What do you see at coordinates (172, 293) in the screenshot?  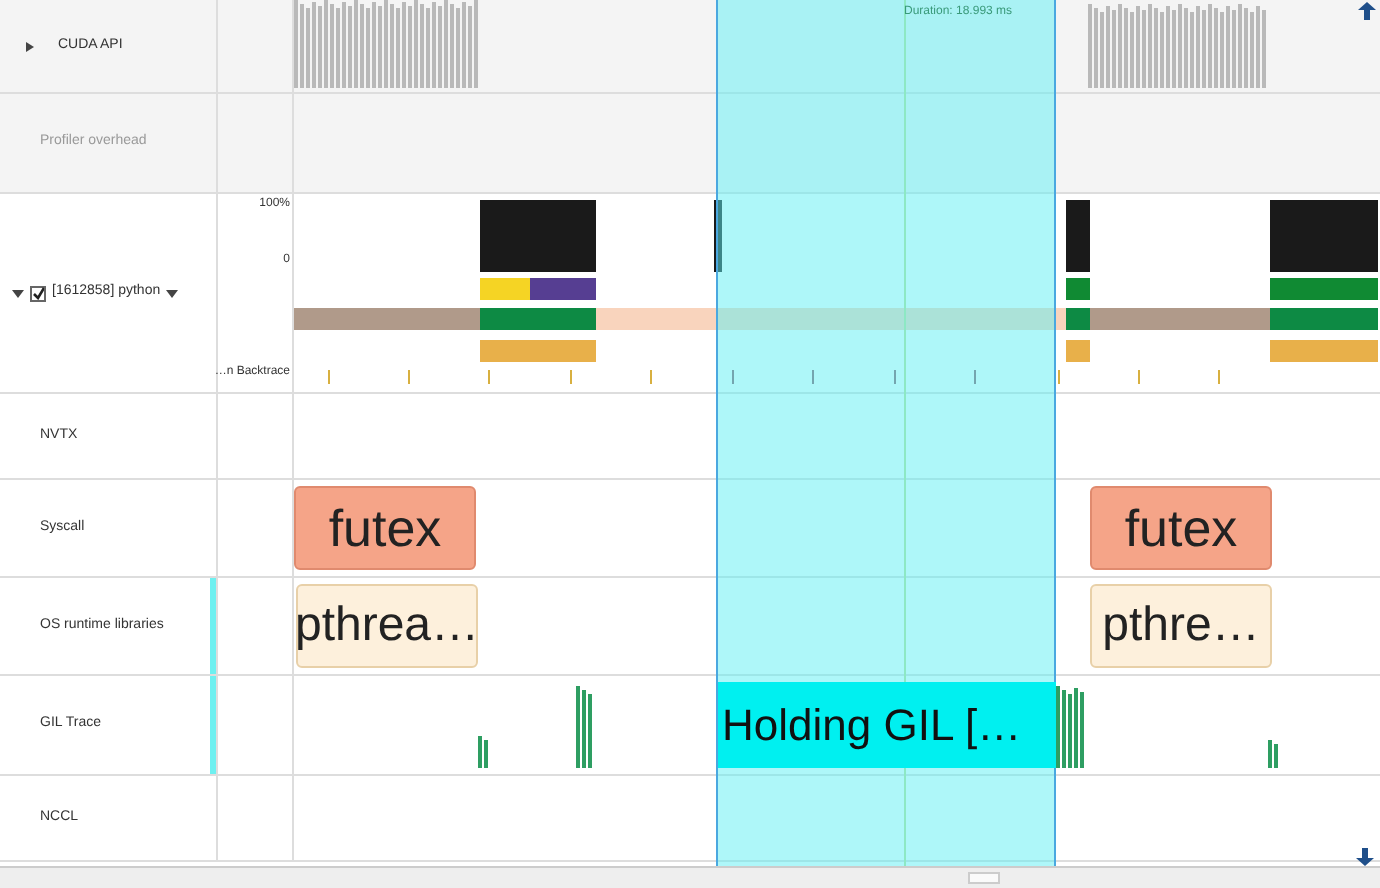 I see `dropdown-caret-icon` at bounding box center [172, 293].